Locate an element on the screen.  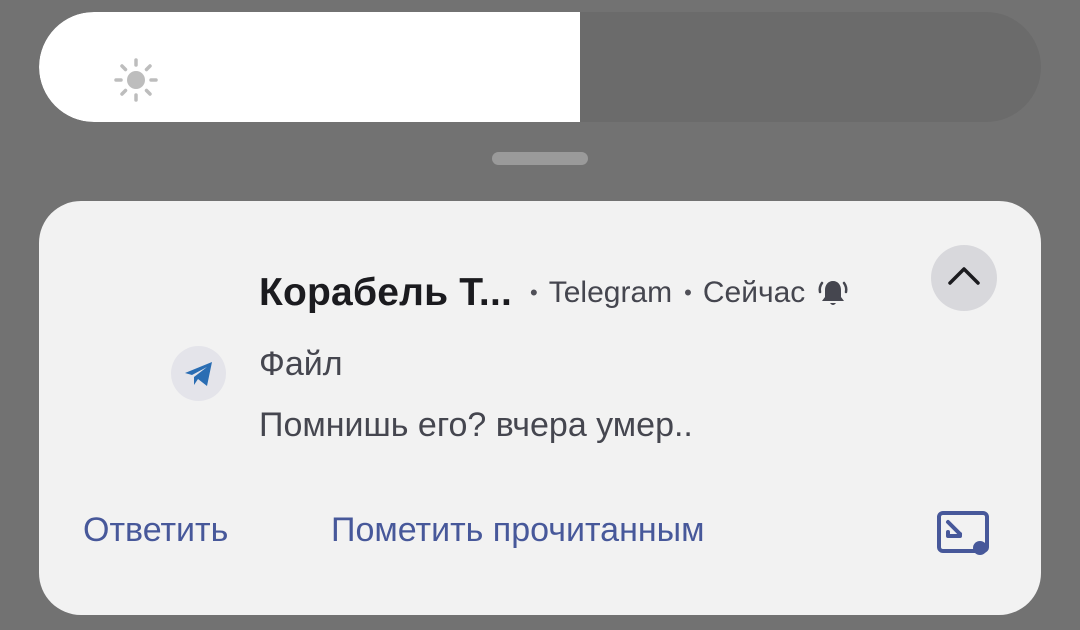
bell-alert-icon is located at coordinates (833, 293).